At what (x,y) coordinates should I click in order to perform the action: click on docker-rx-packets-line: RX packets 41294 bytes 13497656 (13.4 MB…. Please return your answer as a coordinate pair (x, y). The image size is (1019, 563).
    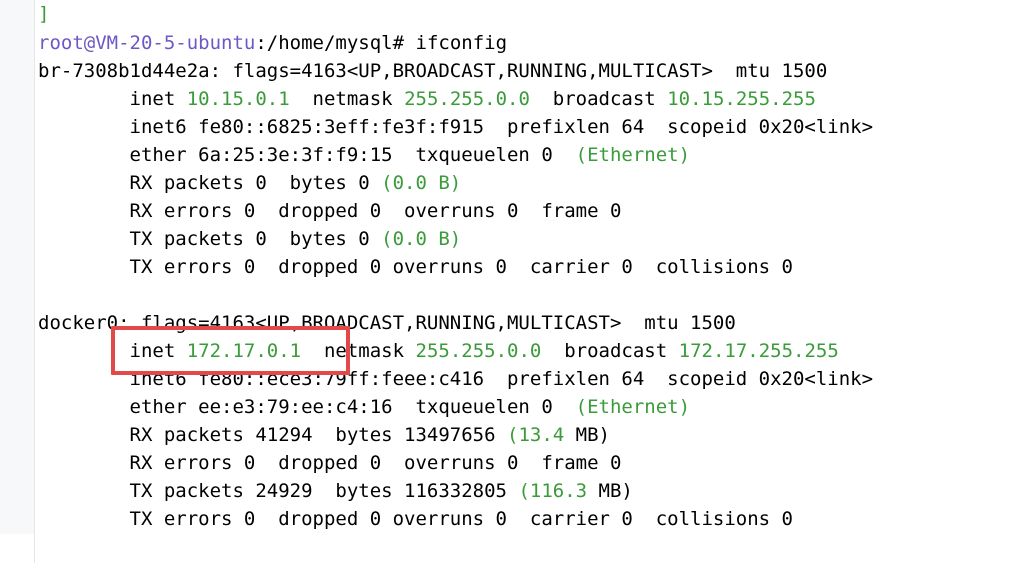
    Looking at the image, I should click on (324, 435).